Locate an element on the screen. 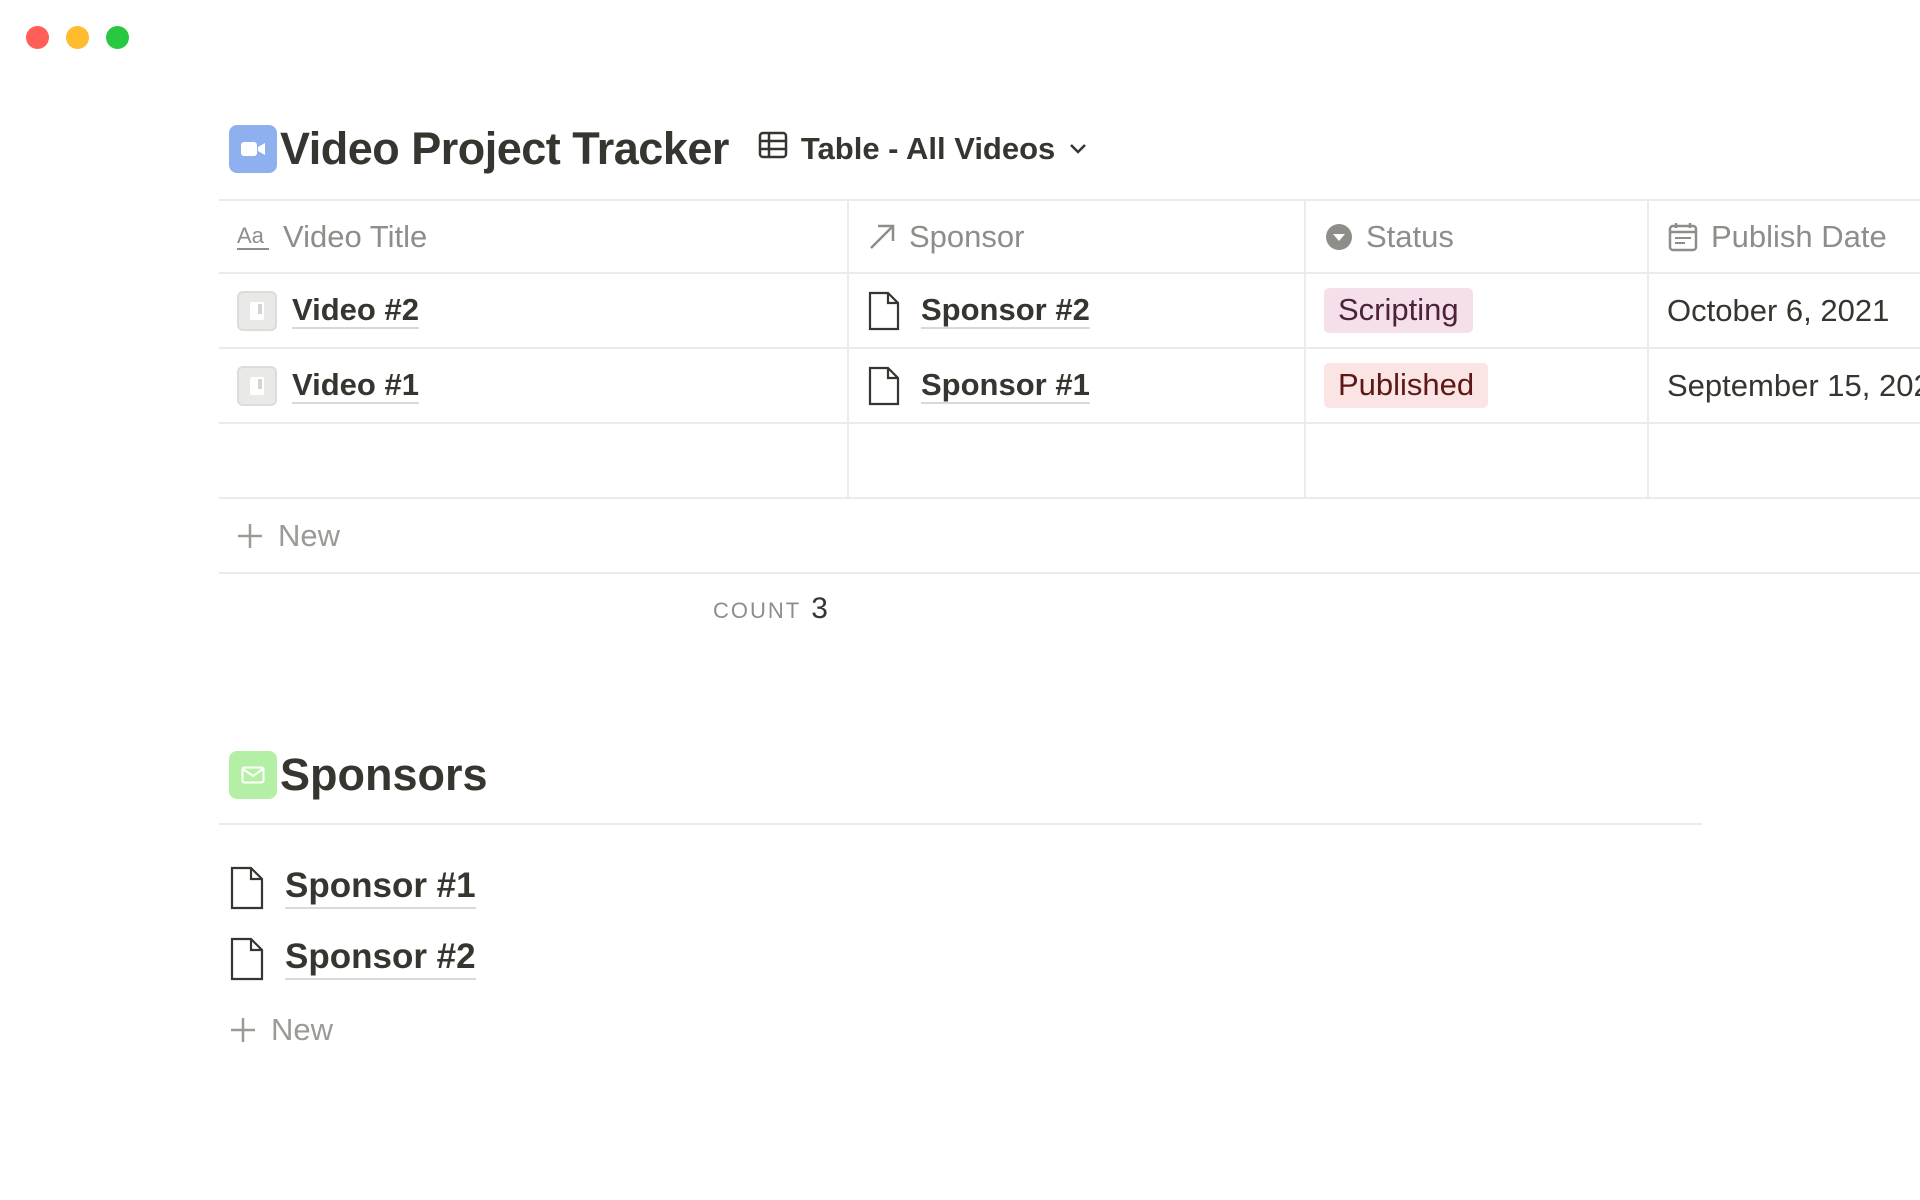  column-label: Status is located at coordinates (1410, 236).